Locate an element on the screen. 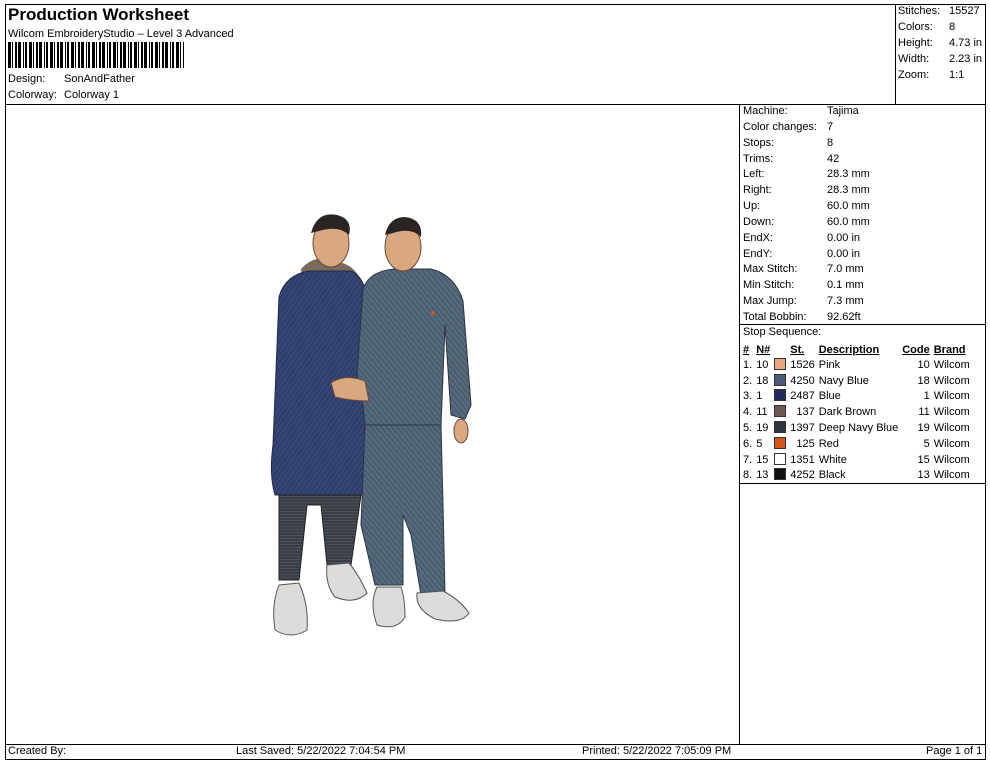 The height and width of the screenshot is (762, 990). col-num: # is located at coordinates (746, 349).